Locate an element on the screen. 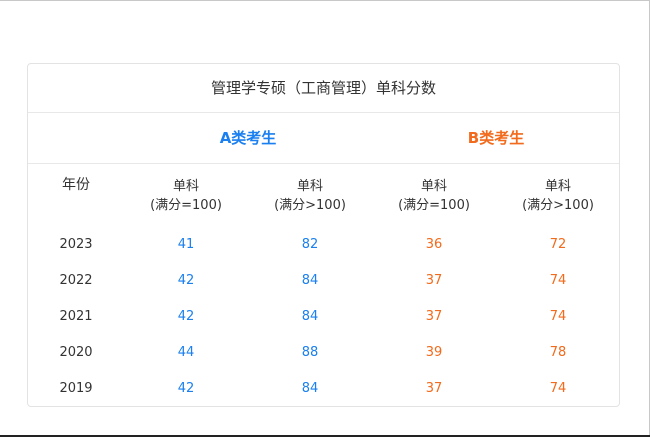  group-b-label: B类考生 is located at coordinates (496, 138).